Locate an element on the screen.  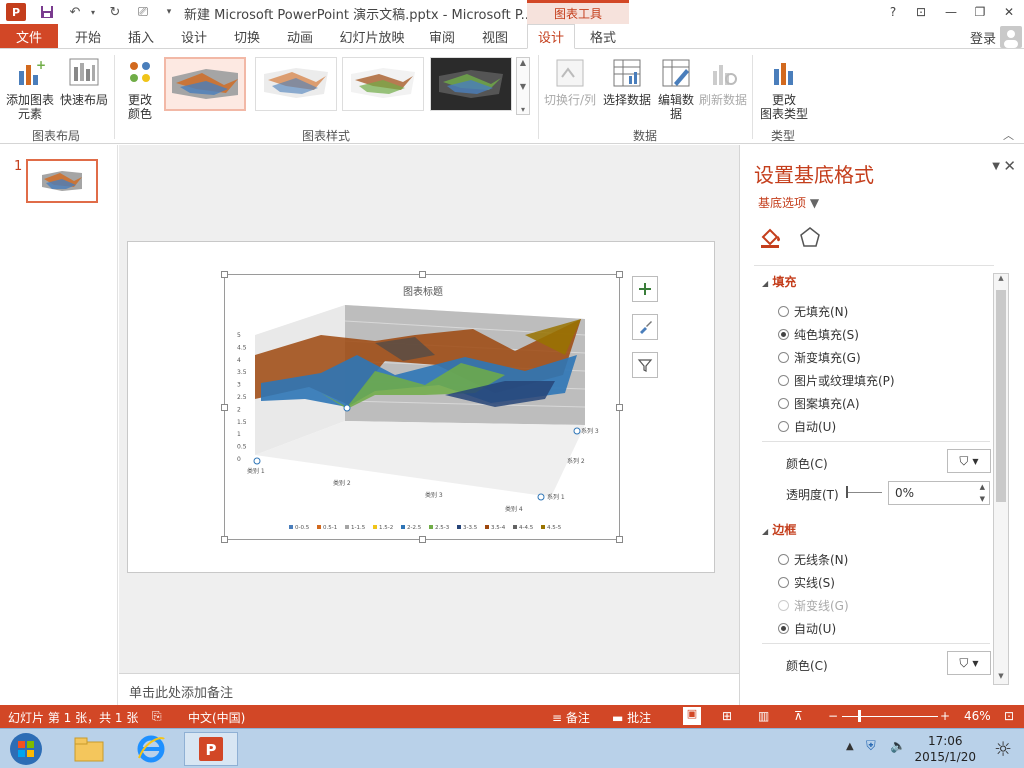
sign-in-link: 登录 is located at coordinates (983, 37).